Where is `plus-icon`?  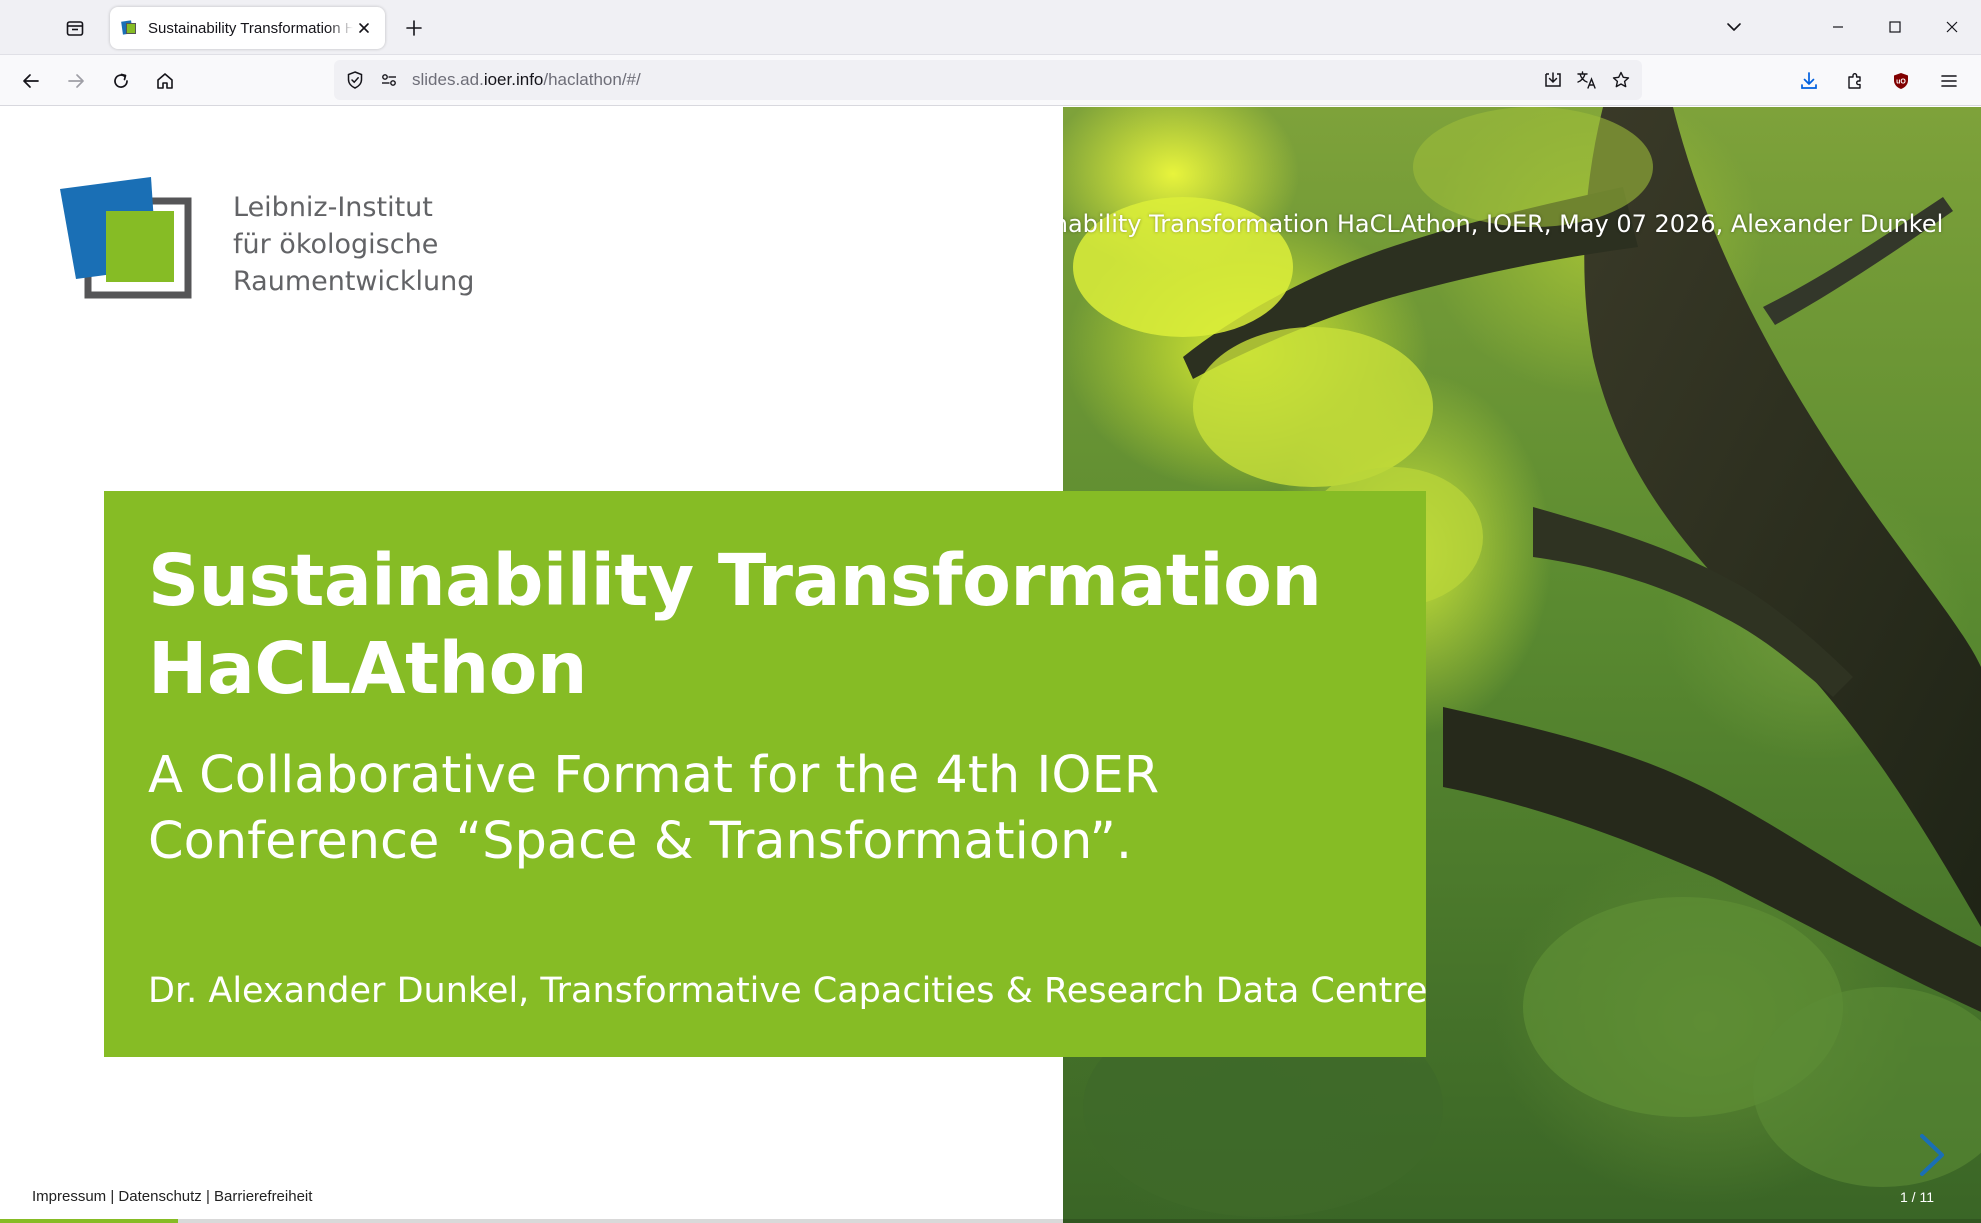
plus-icon is located at coordinates (414, 28).